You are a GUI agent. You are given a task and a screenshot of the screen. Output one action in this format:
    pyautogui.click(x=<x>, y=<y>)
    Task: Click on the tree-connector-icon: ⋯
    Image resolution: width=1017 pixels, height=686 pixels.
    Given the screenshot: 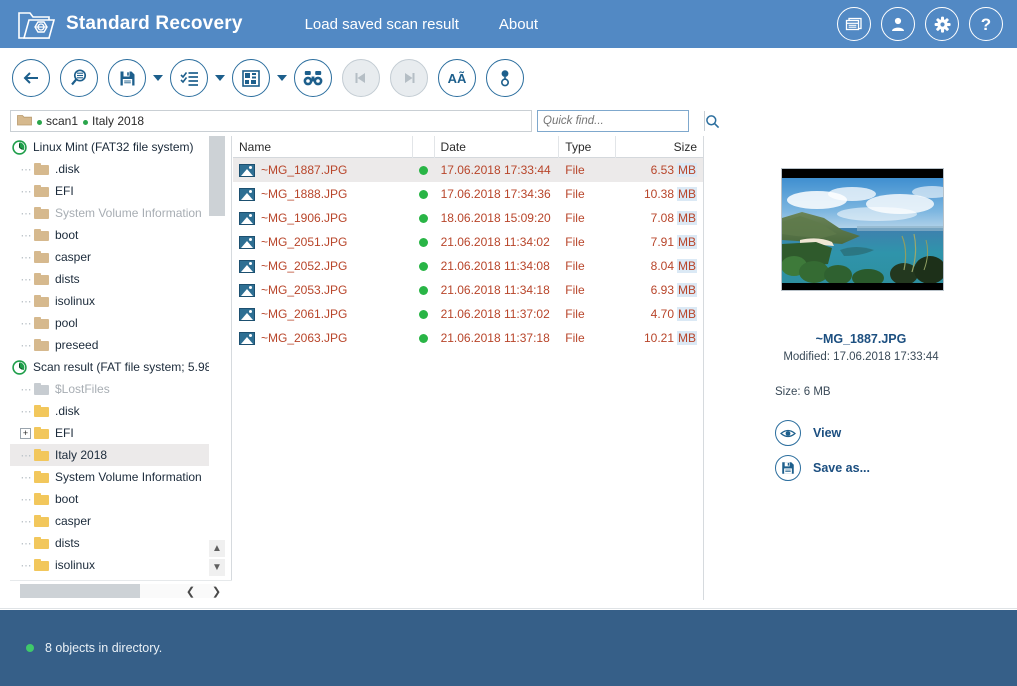 What is the action you would take?
    pyautogui.click(x=26, y=213)
    